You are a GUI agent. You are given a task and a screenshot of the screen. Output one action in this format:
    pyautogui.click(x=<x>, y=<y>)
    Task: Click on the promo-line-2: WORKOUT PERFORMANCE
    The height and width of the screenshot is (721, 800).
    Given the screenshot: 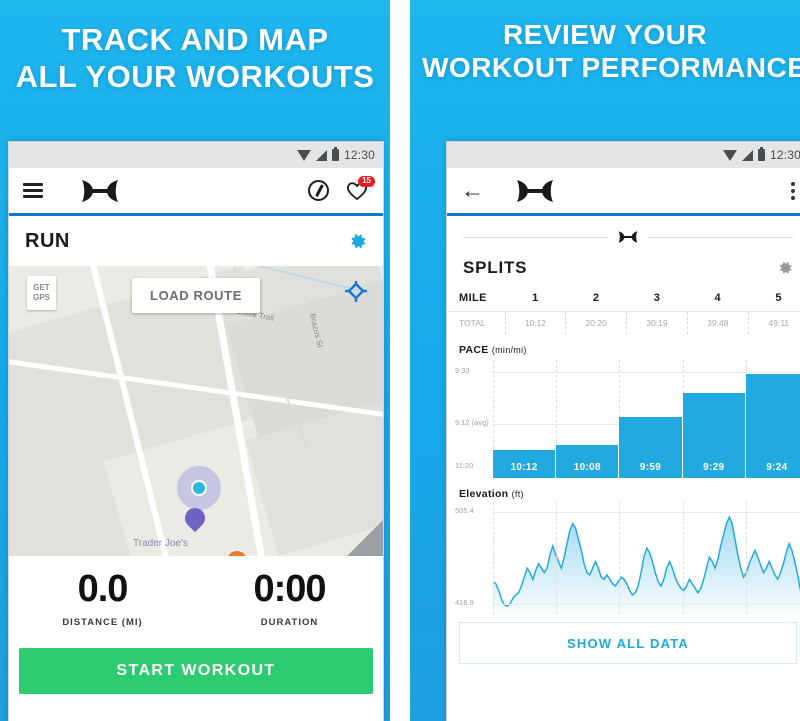 What is the action you would take?
    pyautogui.click(x=611, y=68)
    